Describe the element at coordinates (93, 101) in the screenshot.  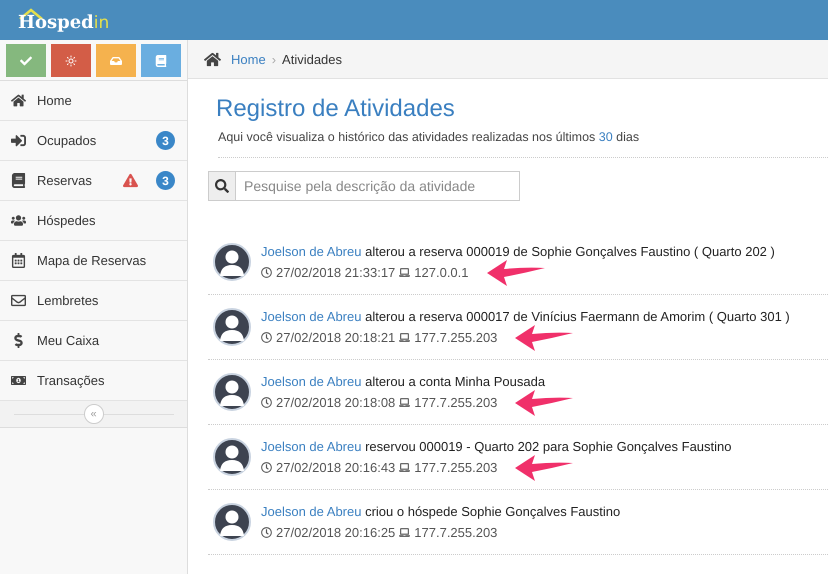
I see `sidebar-item: Home` at that location.